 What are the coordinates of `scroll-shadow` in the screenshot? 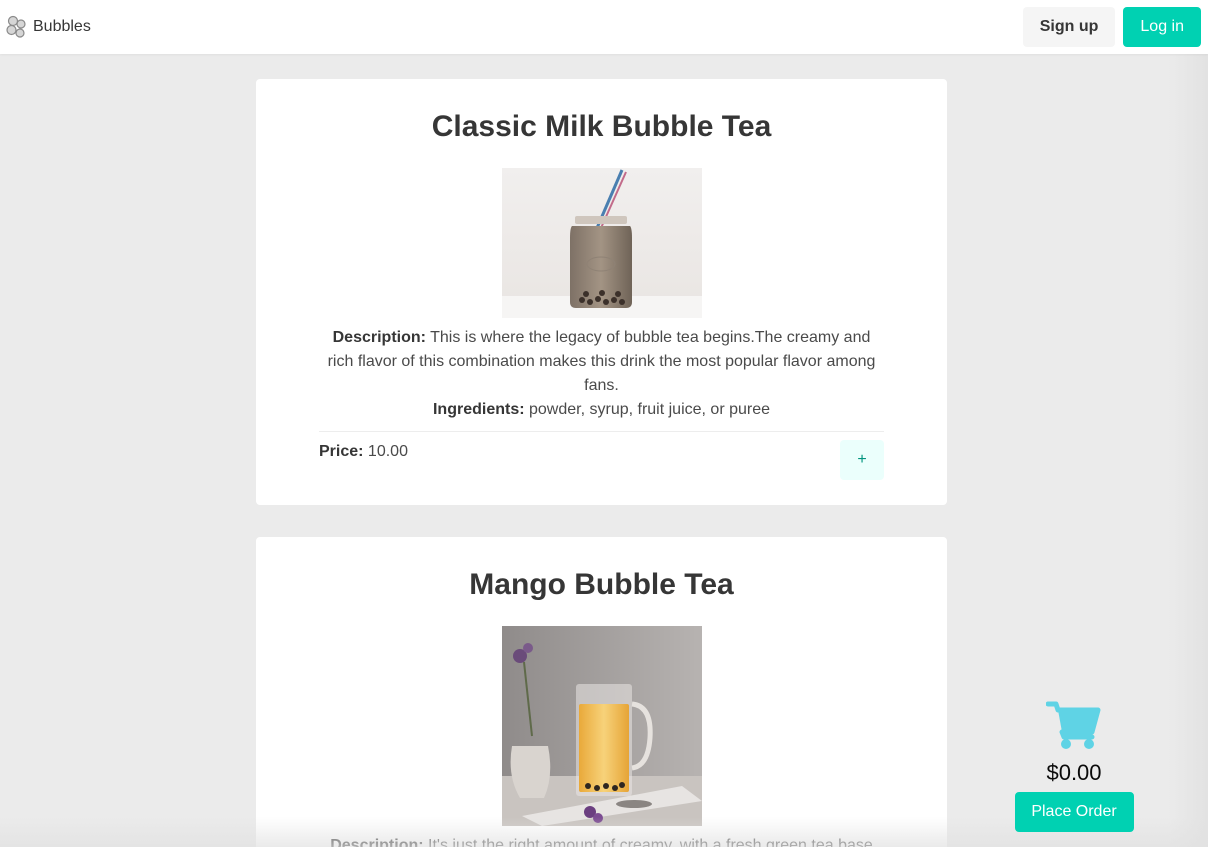 It's located at (1188, 450).